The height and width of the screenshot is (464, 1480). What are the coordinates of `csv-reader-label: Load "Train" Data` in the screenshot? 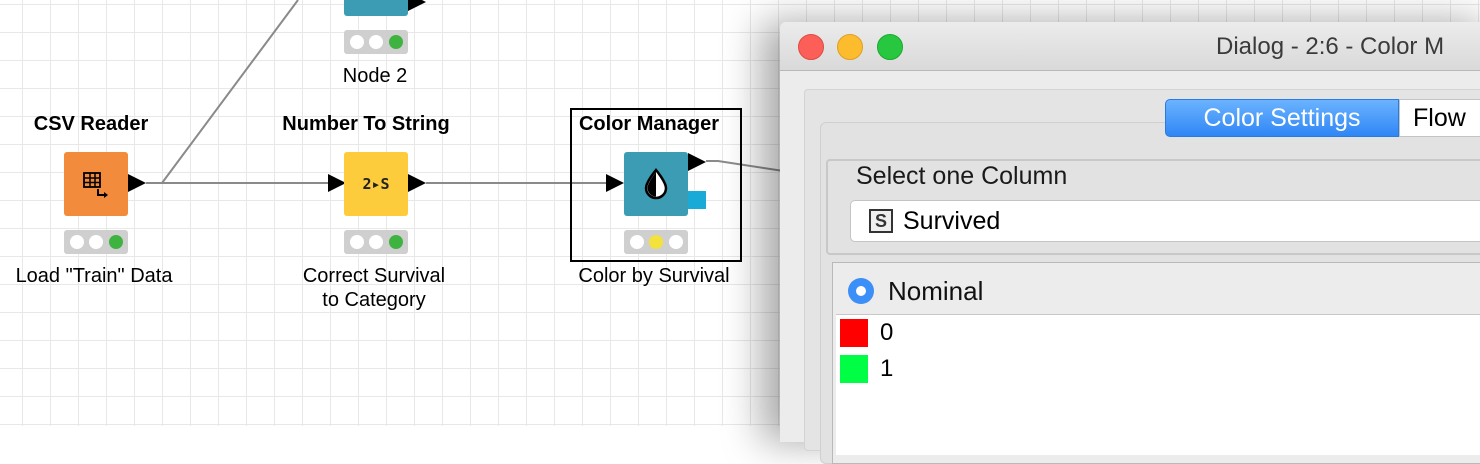 It's located at (94, 276).